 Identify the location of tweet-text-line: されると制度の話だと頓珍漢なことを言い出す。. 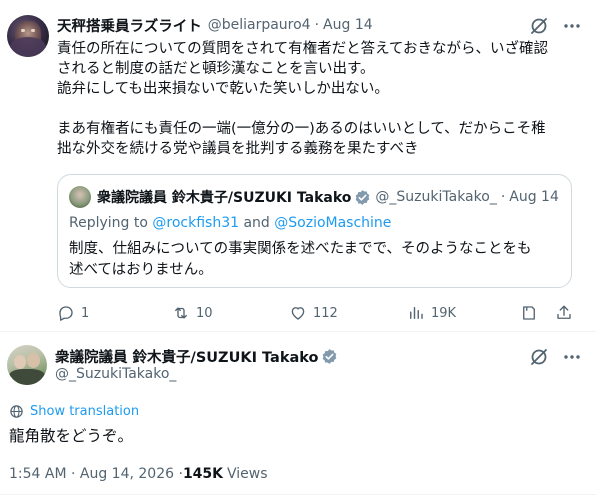
(216, 69).